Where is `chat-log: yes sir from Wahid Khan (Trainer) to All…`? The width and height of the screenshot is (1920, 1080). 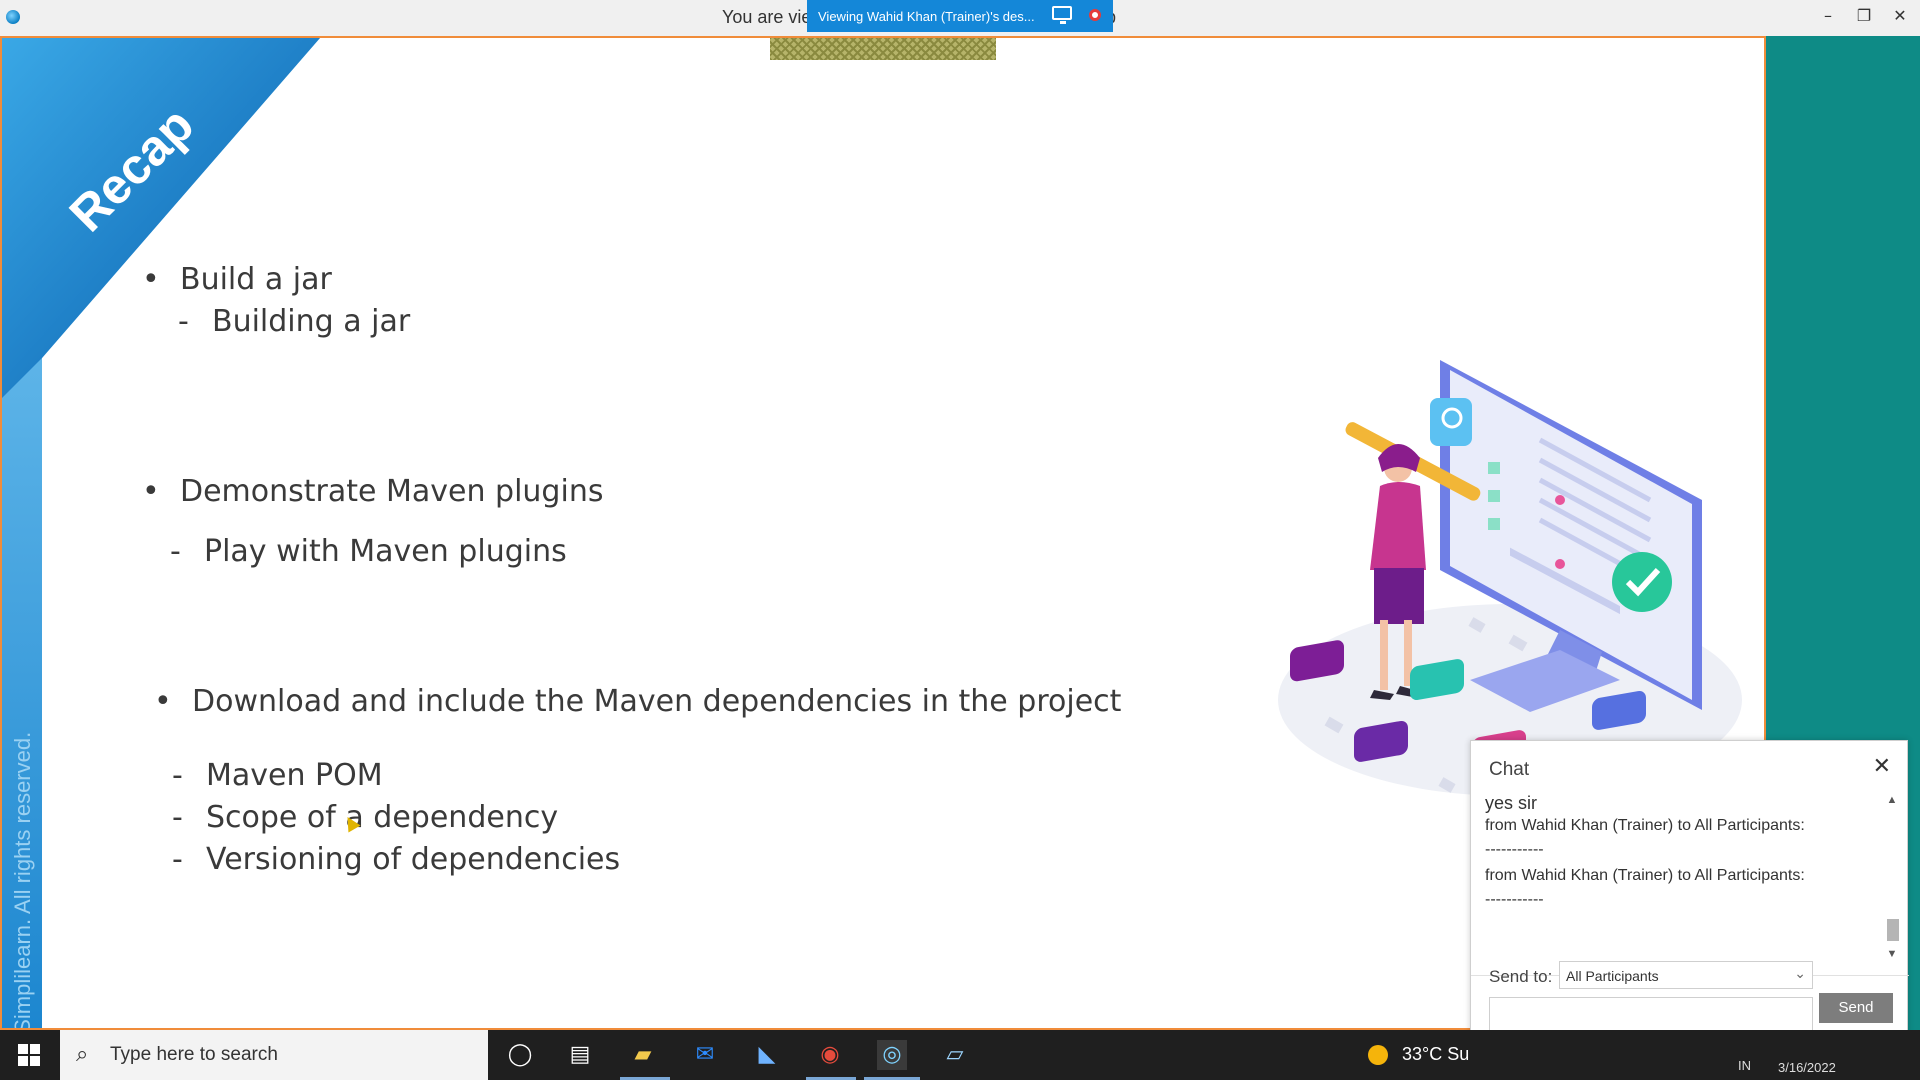 chat-log: yes sir from Wahid Khan (Trainer) to All… is located at coordinates (1690, 882).